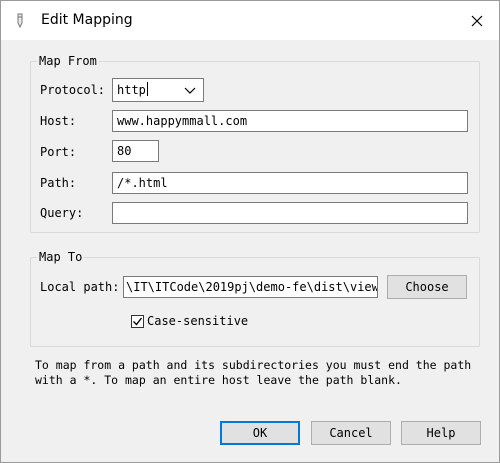  Describe the element at coordinates (158, 90) in the screenshot. I see `protocol-select: http` at that location.